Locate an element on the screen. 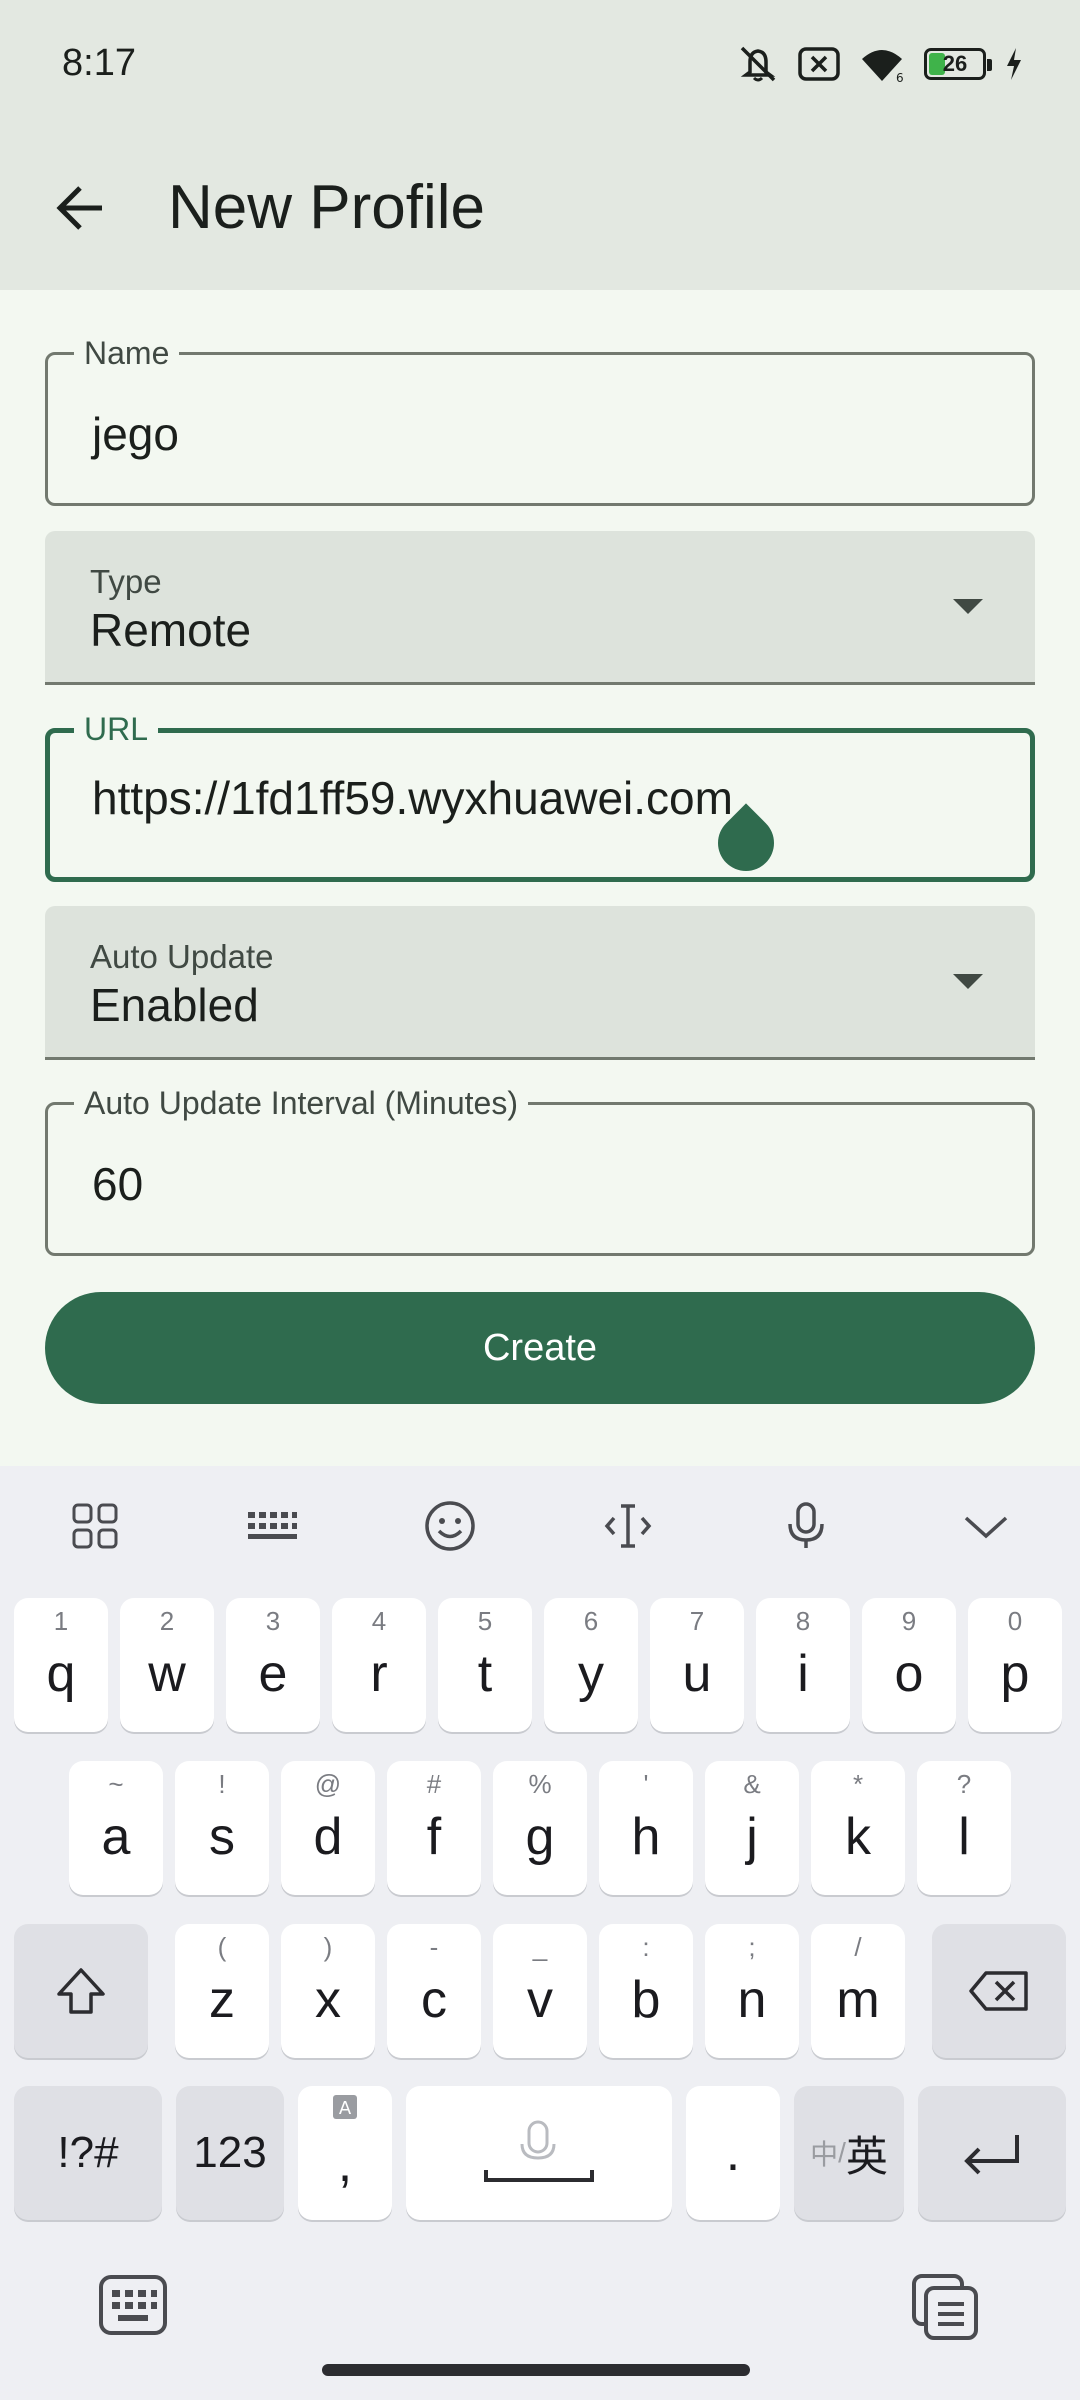 This screenshot has height=2400, width=1080. url-field: URL https://1fd1ff59.wyxhuawei.com is located at coordinates (540, 797).